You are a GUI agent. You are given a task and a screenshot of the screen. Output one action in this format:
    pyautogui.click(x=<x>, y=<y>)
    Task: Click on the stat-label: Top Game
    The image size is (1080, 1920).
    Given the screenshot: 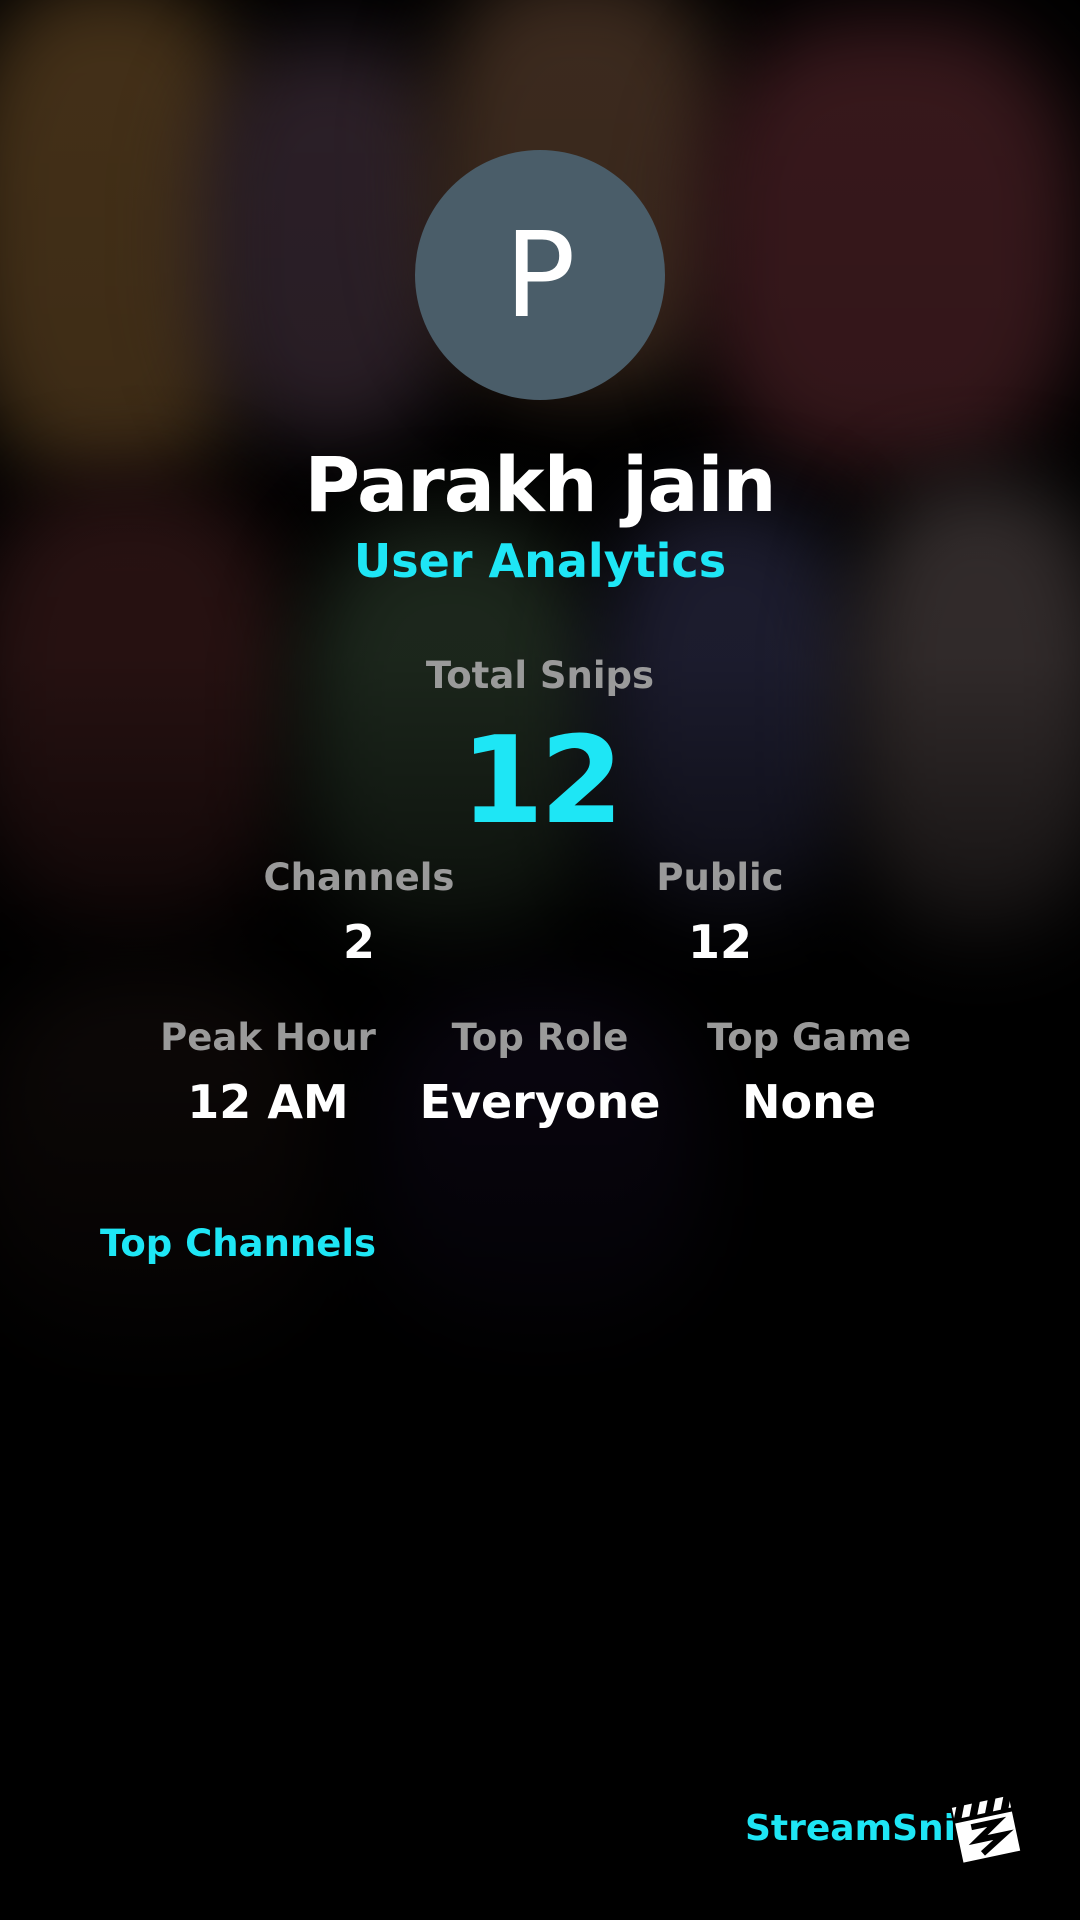 What is the action you would take?
    pyautogui.click(x=809, y=1037)
    